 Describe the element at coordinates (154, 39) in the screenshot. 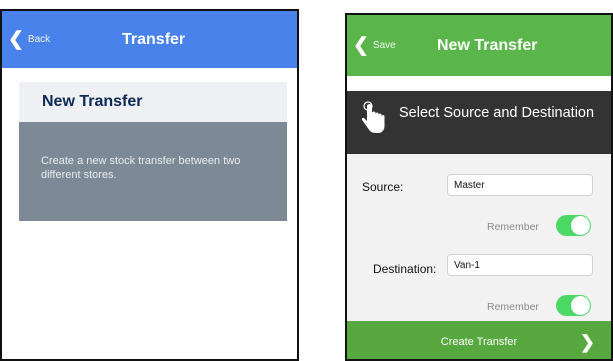

I see `nav-title: Transfer` at that location.